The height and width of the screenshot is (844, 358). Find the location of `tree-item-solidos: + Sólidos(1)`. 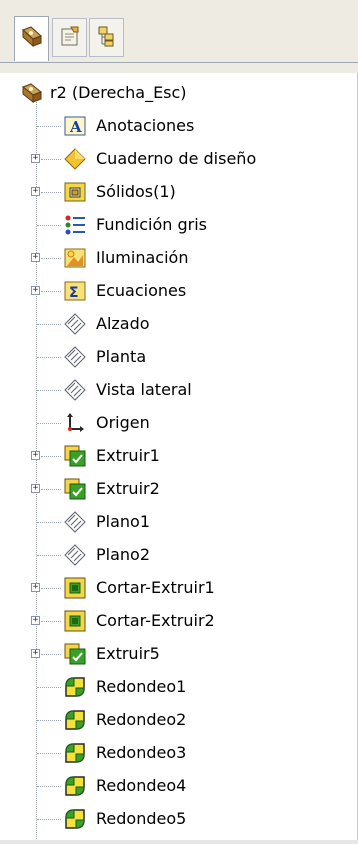

tree-item-solidos: + Sólidos(1) is located at coordinates (170, 192).